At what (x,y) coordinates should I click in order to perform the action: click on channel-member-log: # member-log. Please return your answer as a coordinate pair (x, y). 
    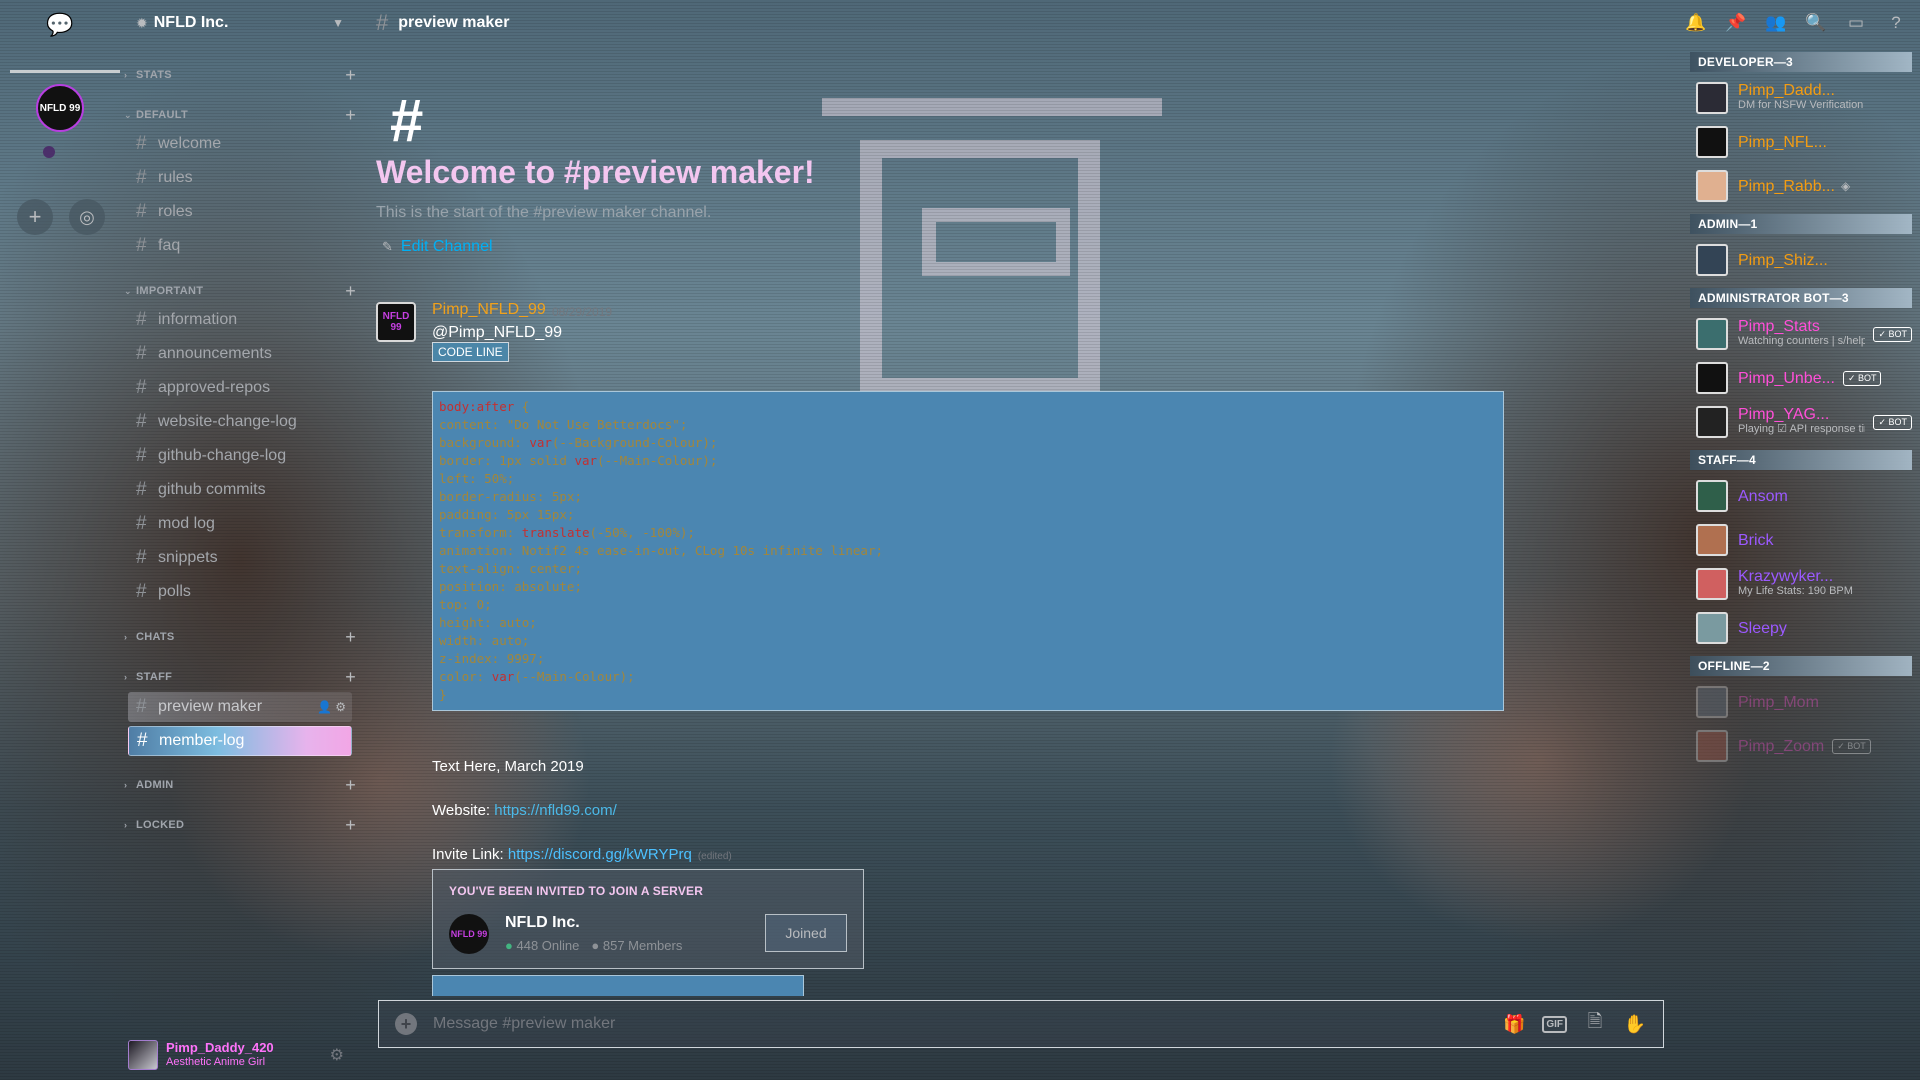
    Looking at the image, I should click on (240, 741).